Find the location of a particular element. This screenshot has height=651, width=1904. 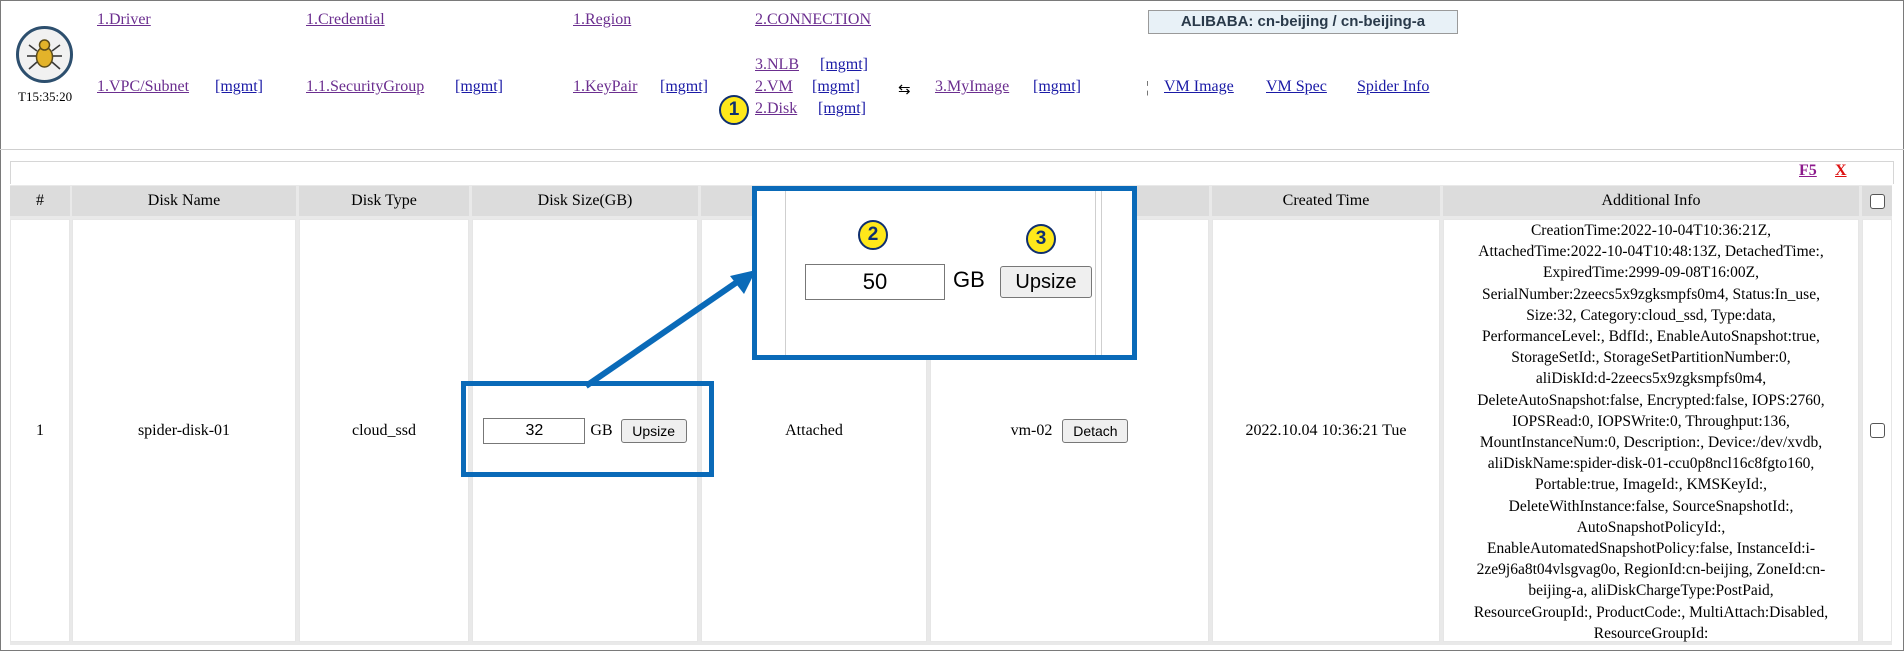

region-link: 1.Region is located at coordinates (602, 20).